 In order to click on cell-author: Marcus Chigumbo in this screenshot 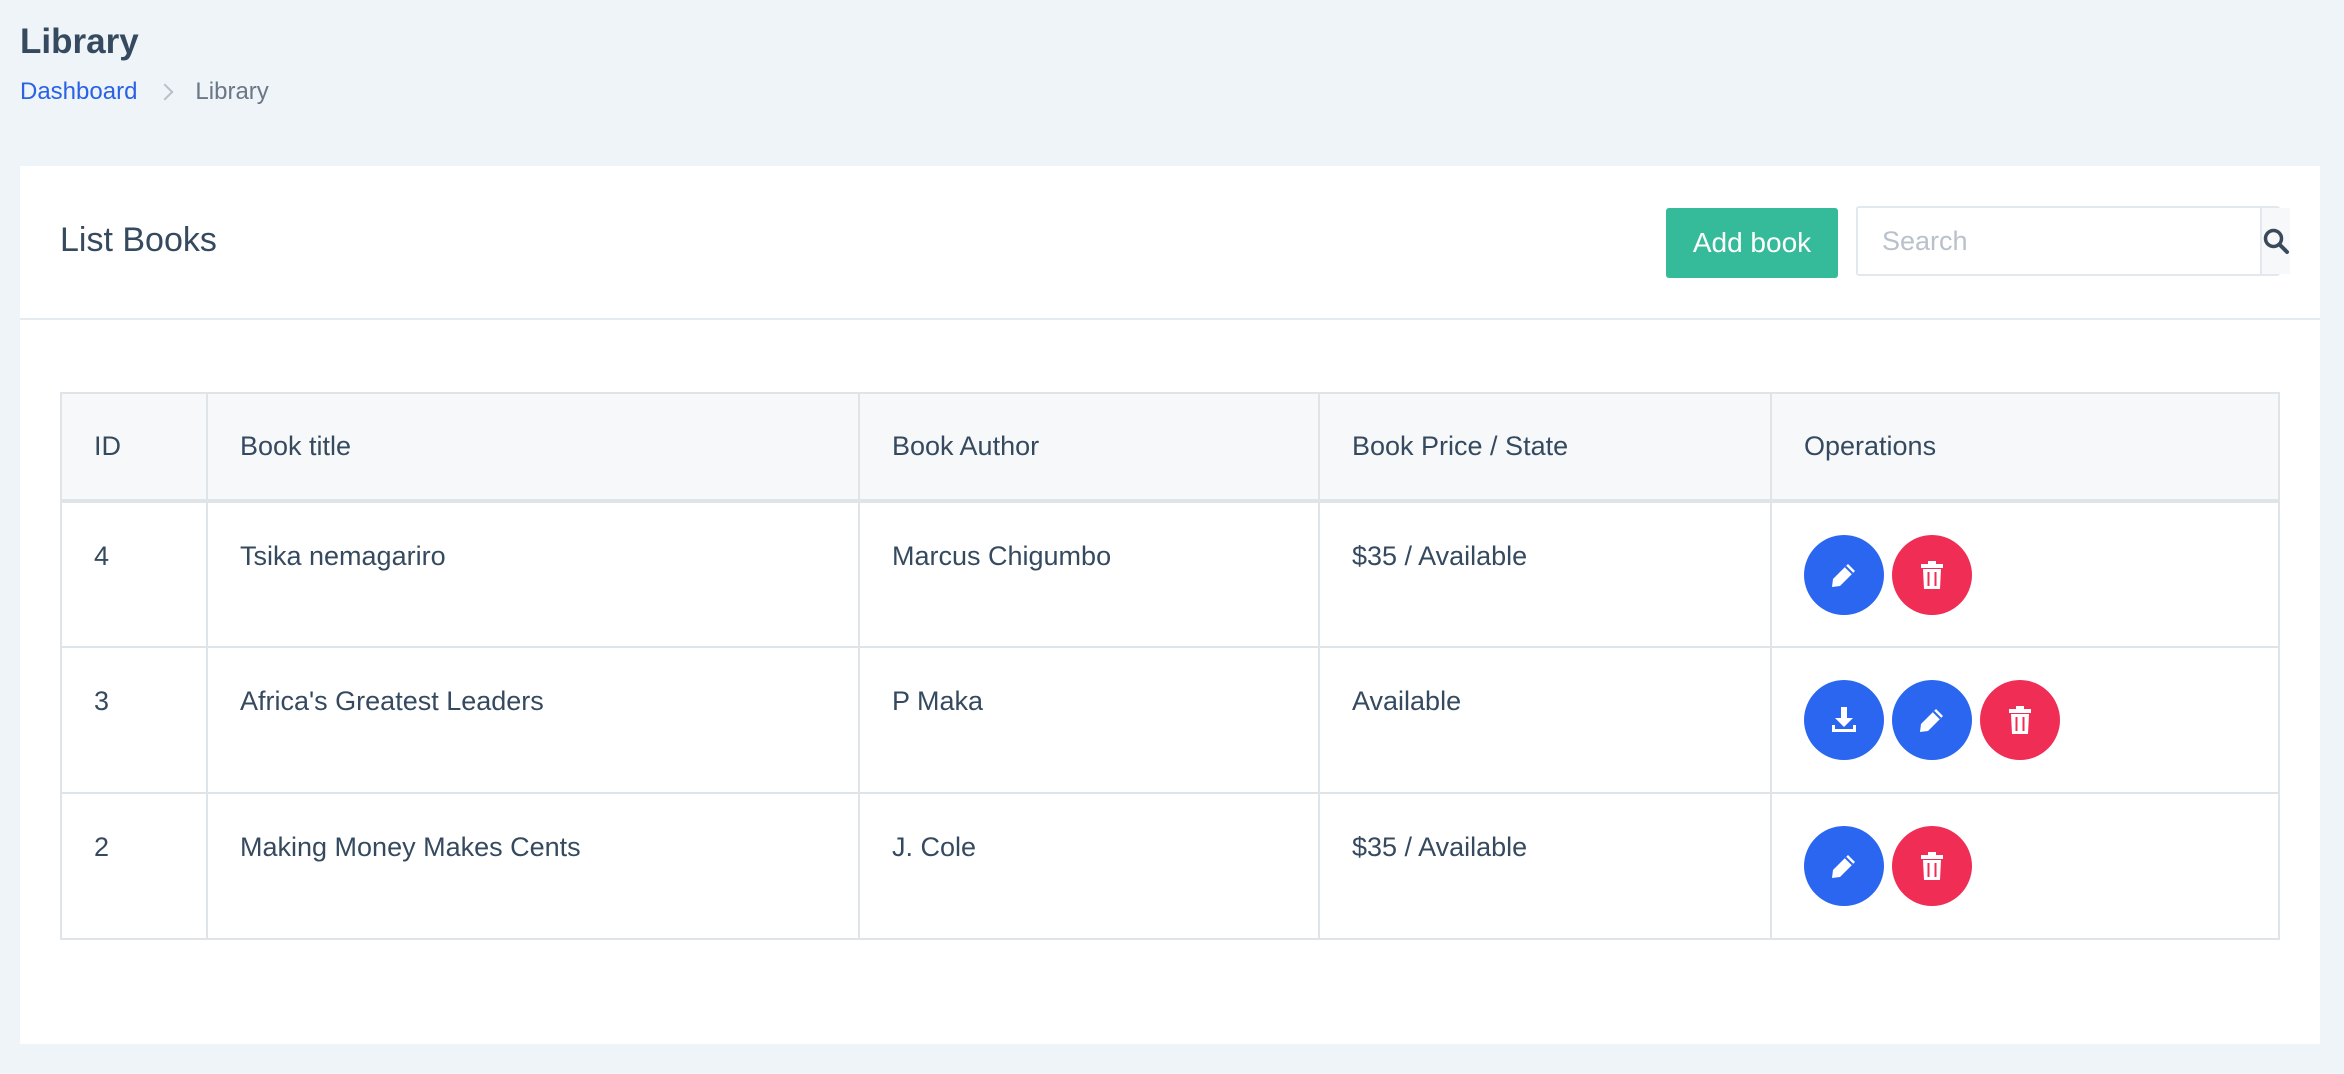, I will do `click(1089, 574)`.